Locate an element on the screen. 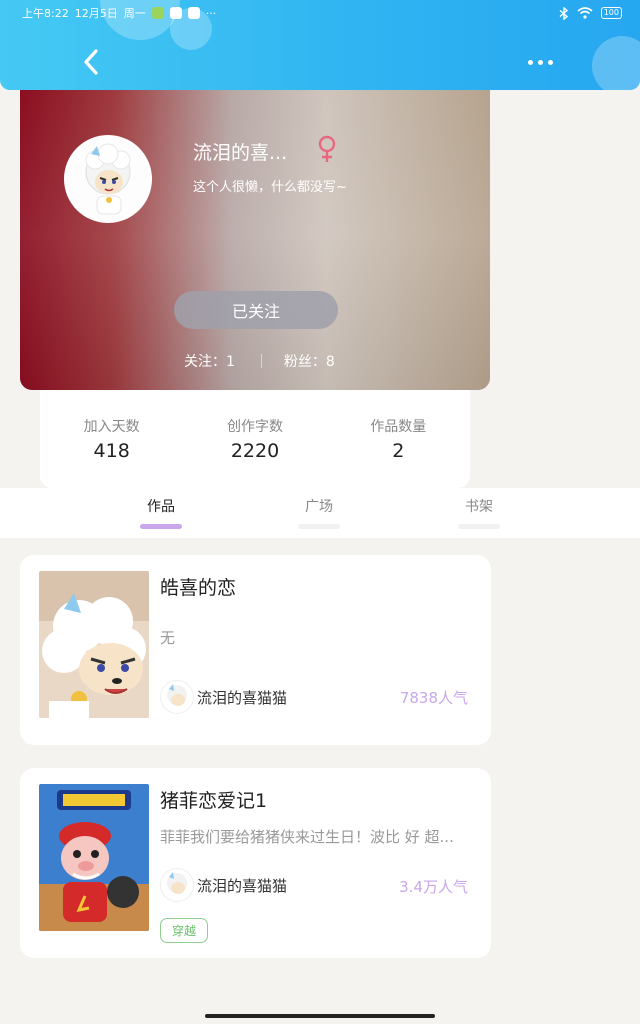 The height and width of the screenshot is (1024, 640). status-bar: 上午8:22 12月5日 周一 ··· 100 is located at coordinates (322, 13).